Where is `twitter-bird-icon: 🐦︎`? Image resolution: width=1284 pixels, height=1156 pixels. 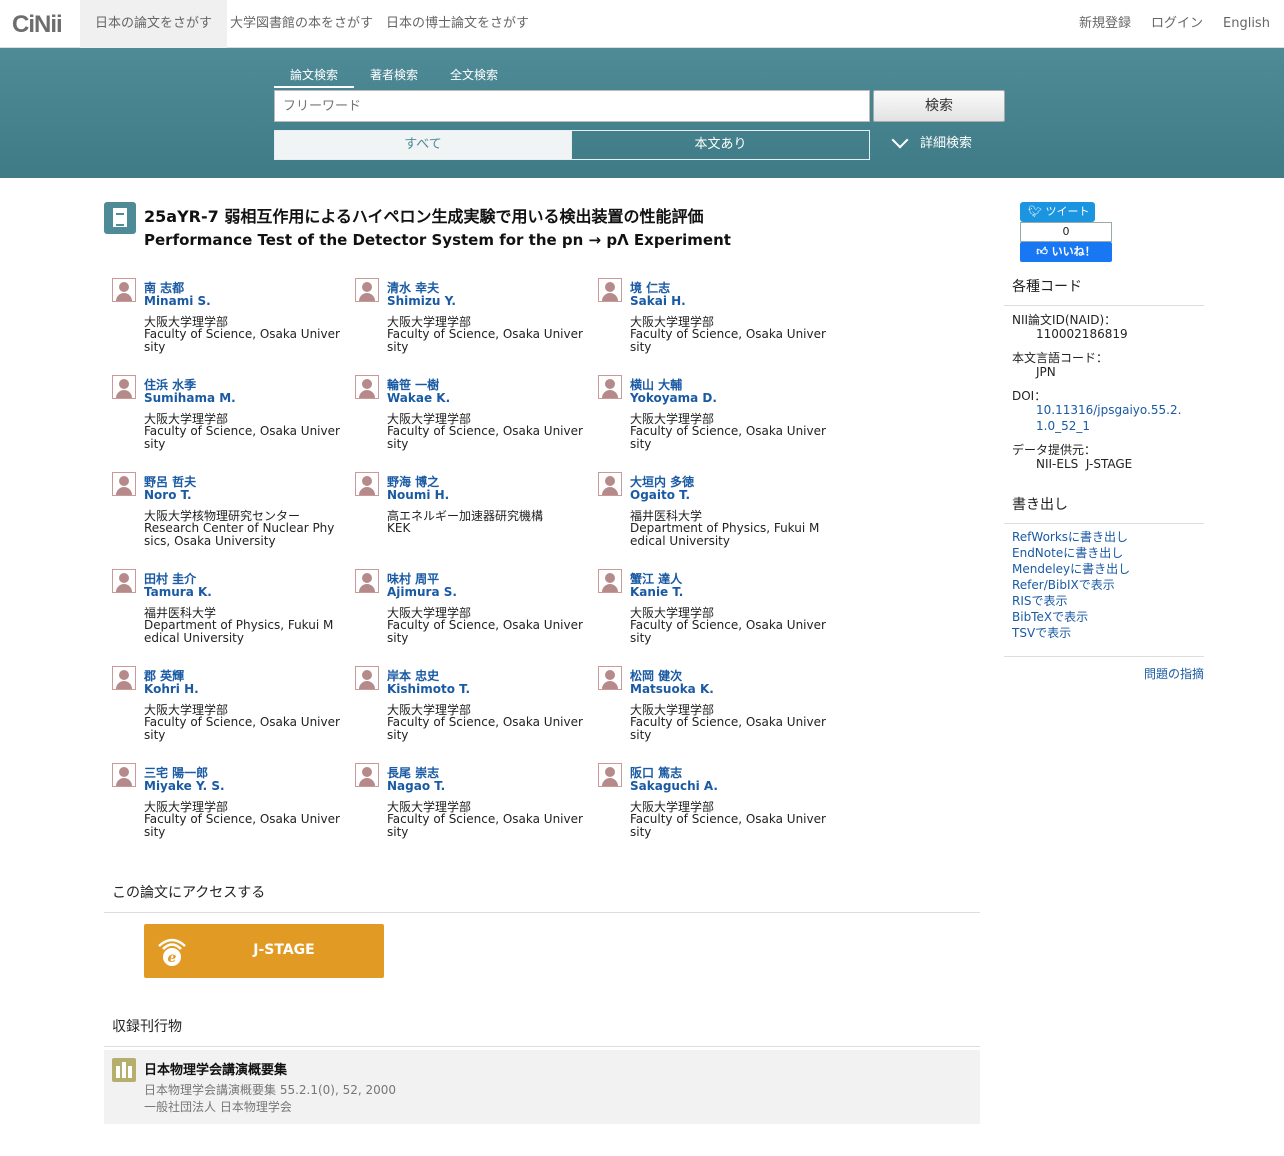
twitter-bird-icon: 🐦︎ is located at coordinates (1037, 211).